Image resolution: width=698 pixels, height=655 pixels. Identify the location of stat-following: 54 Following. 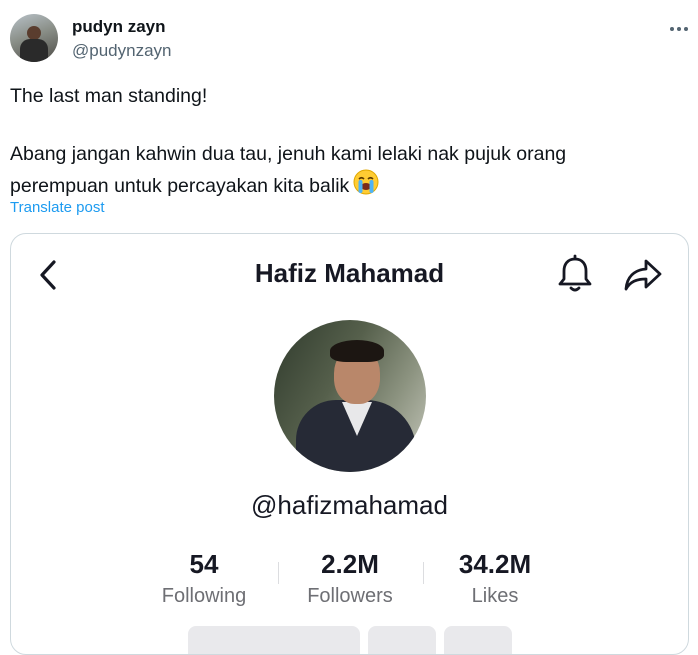
(204, 578).